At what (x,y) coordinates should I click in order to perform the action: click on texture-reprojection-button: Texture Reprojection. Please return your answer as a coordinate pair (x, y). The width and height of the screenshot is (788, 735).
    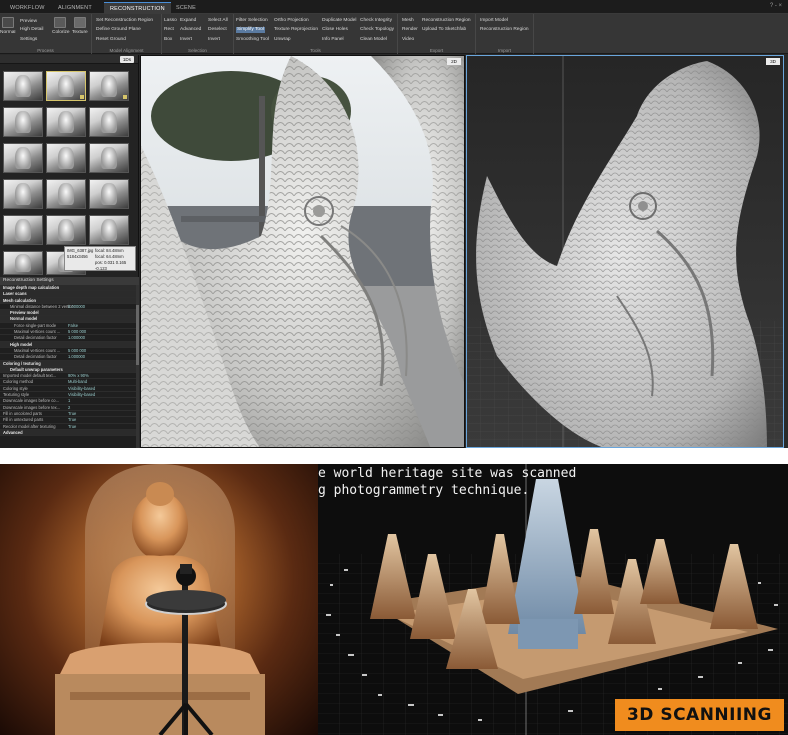
    Looking at the image, I should click on (296, 30).